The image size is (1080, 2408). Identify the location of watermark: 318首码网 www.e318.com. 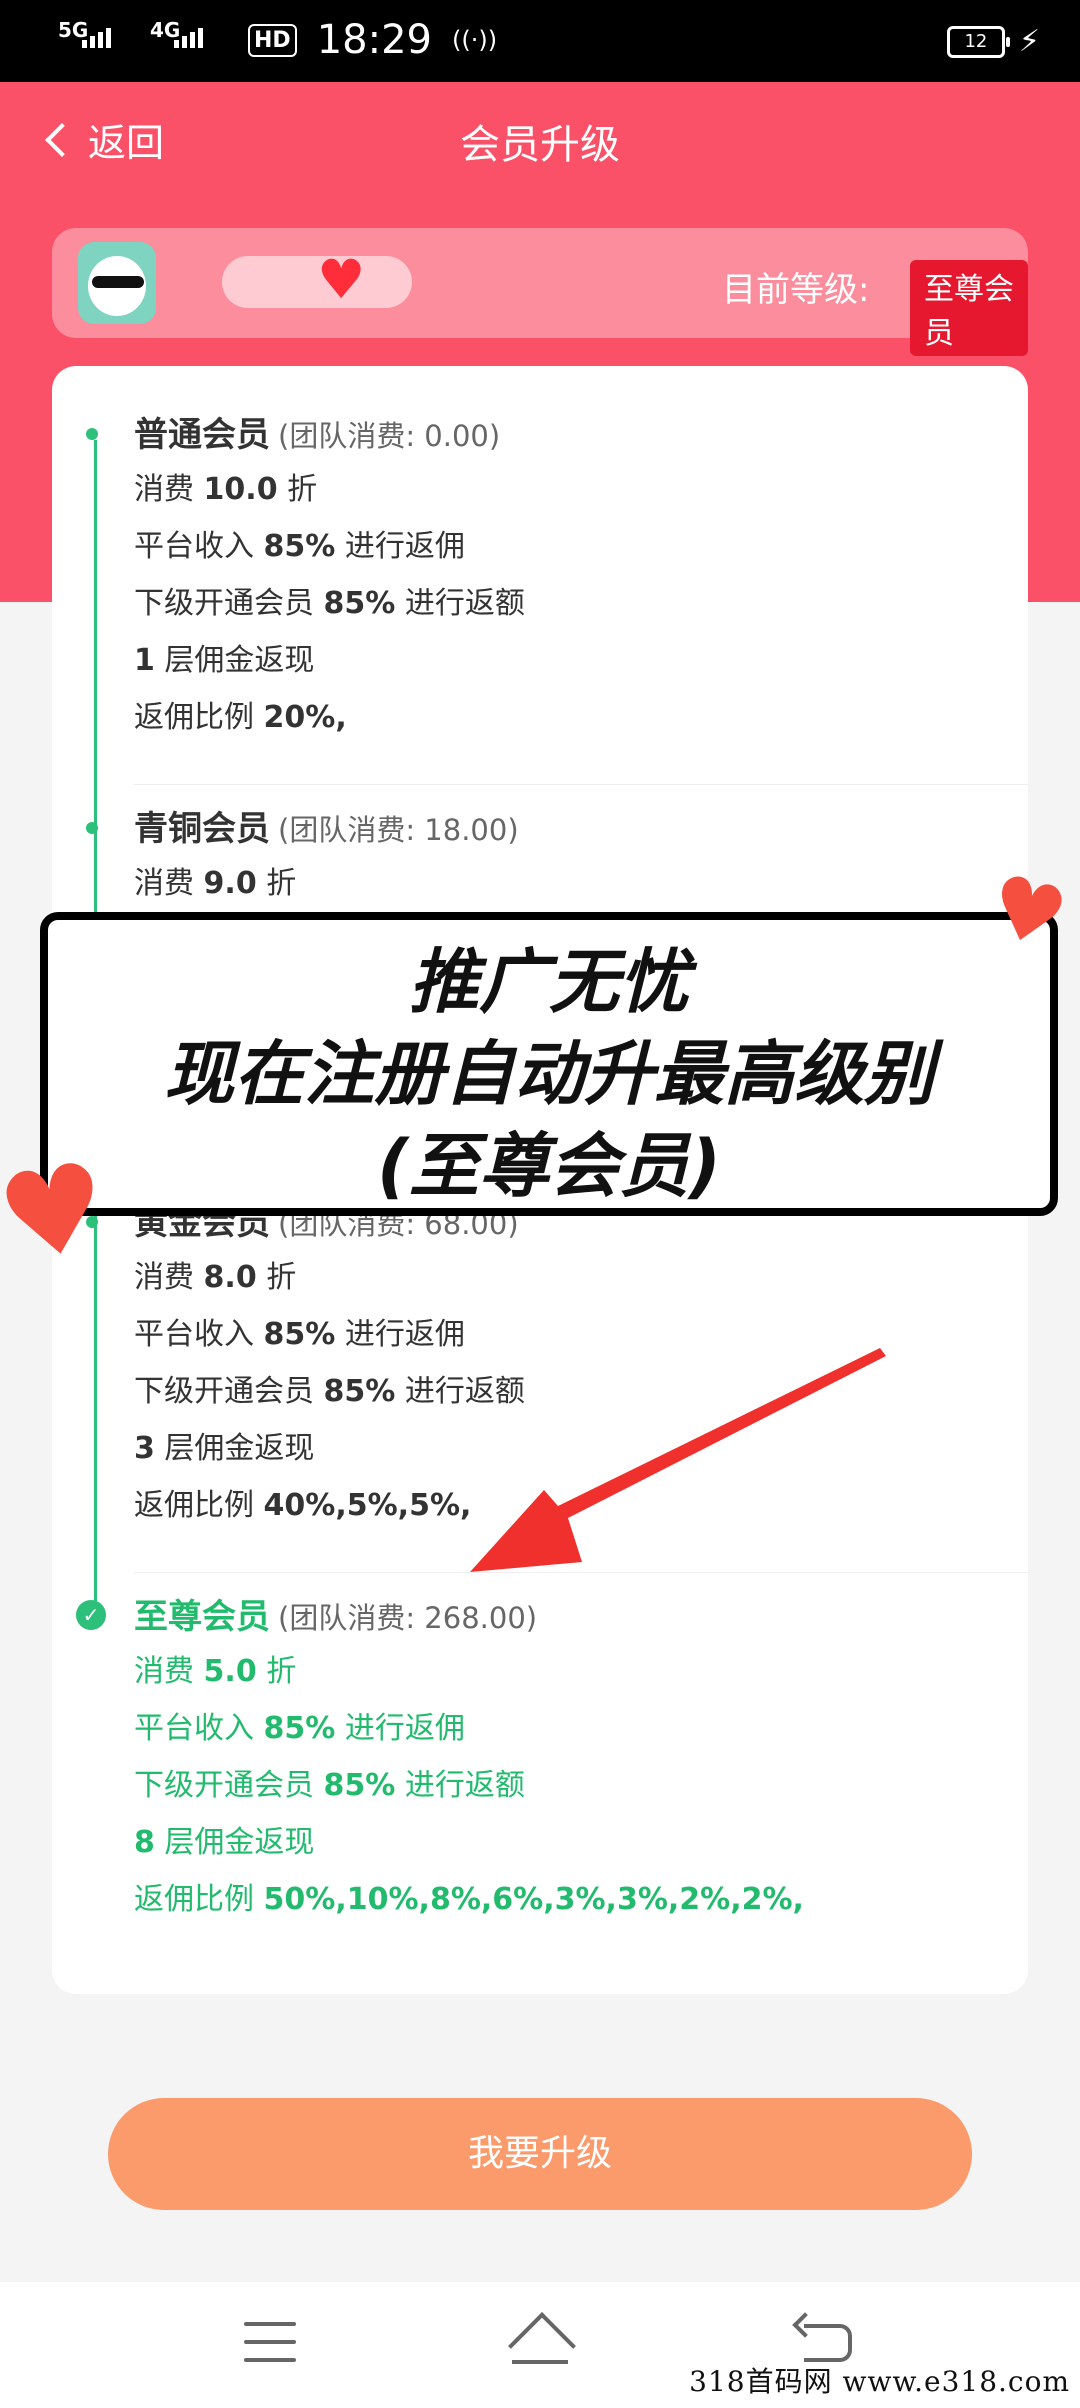
(879, 2381).